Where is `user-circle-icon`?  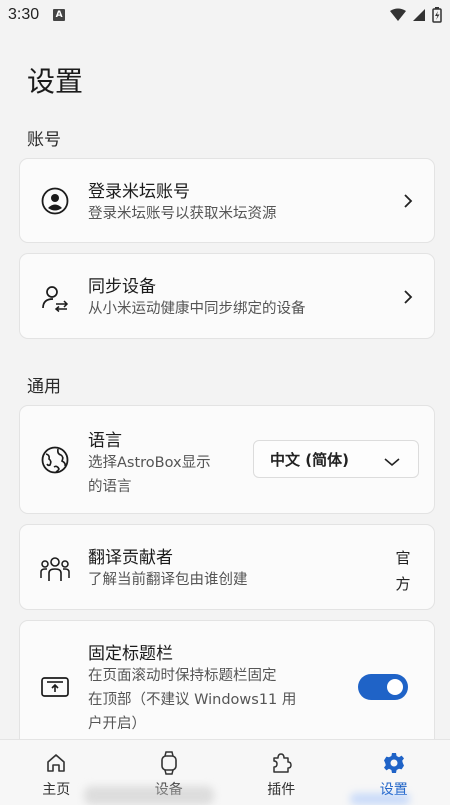
user-circle-icon is located at coordinates (55, 201).